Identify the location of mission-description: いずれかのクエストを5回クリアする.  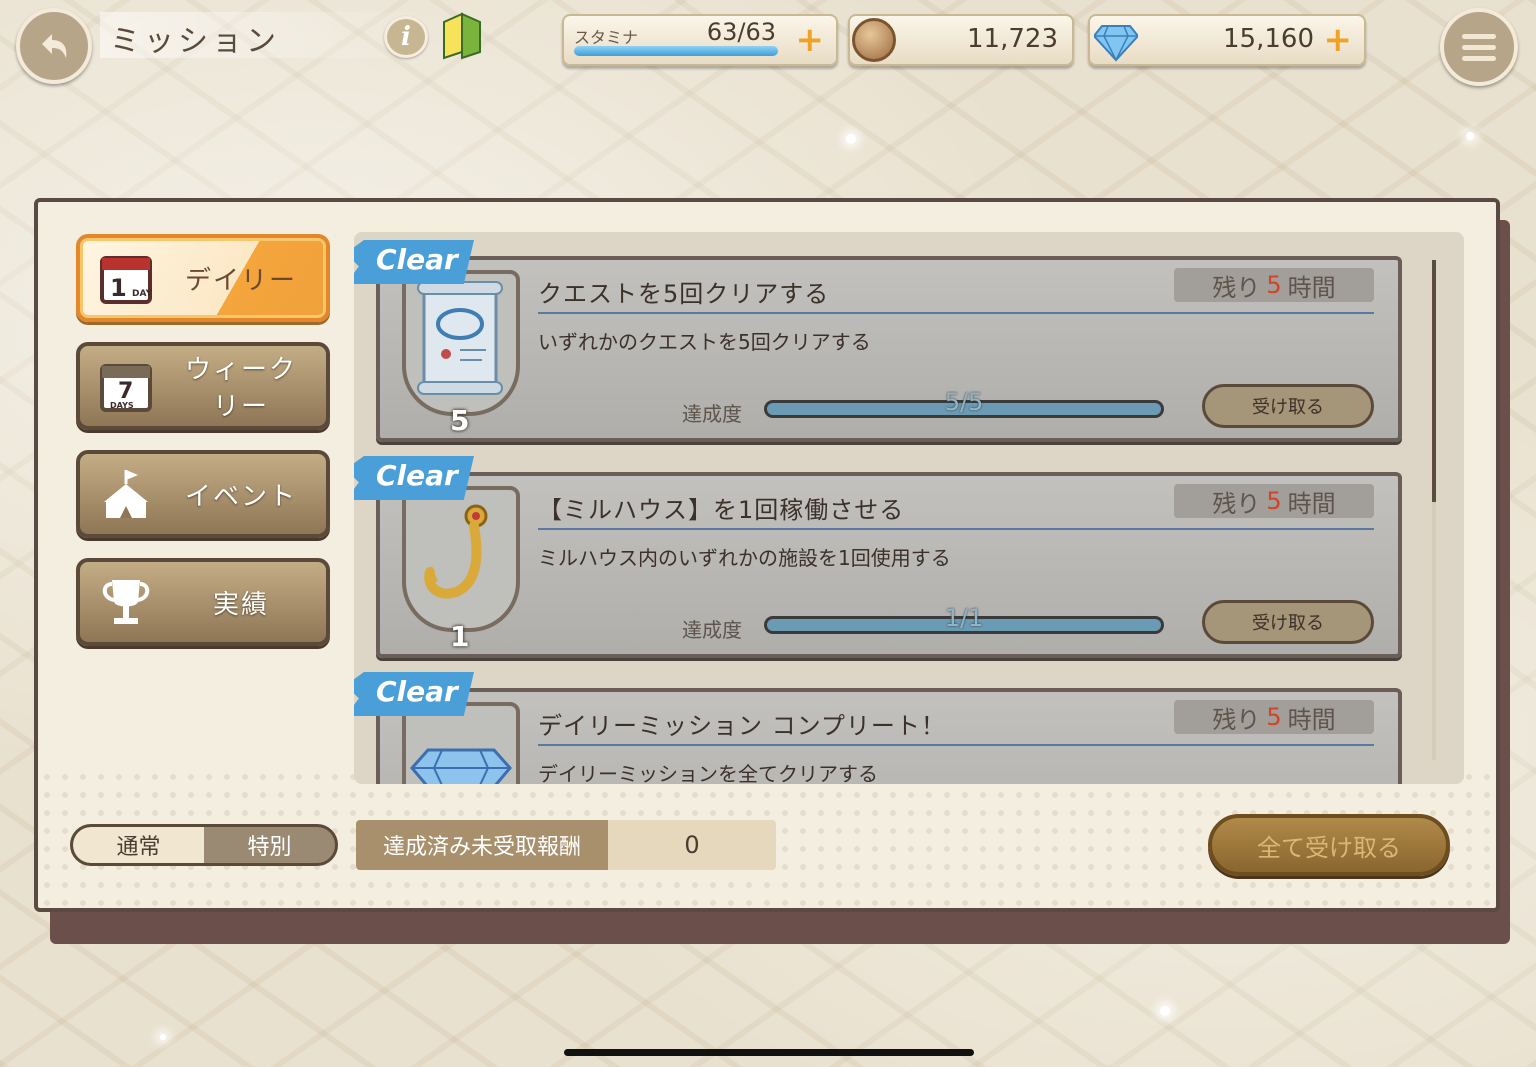
(704, 342).